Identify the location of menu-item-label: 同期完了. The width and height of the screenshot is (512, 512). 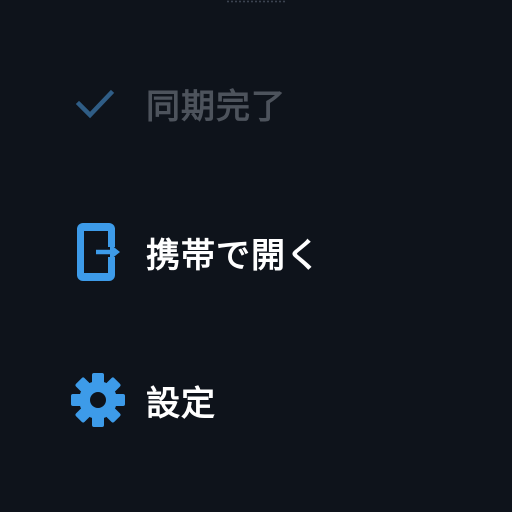
(216, 106).